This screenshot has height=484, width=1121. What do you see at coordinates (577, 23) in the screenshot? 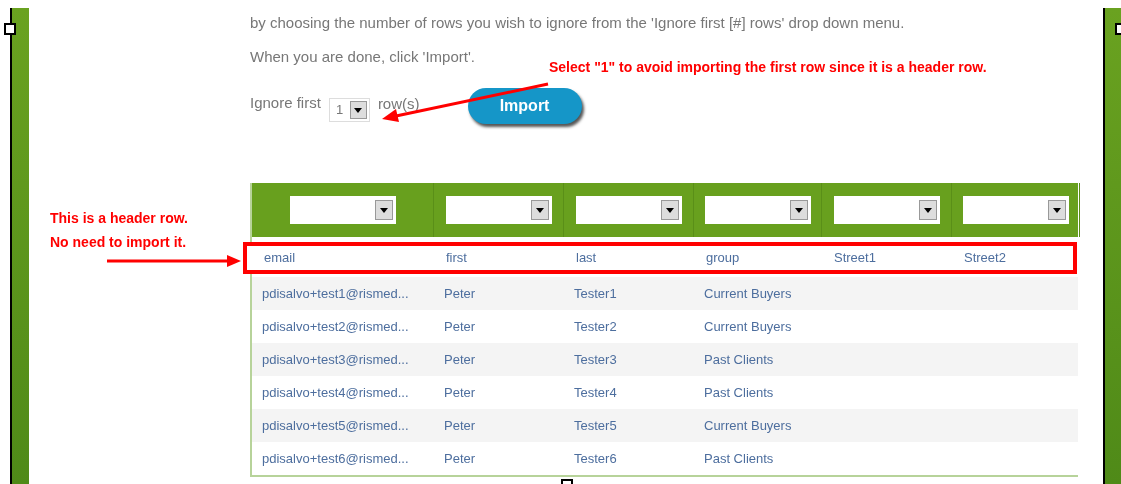
I see `instruction-text: by choosing the number of rows you wish to ignore from the 'Ignore first [#] rows' drop down menu.` at bounding box center [577, 23].